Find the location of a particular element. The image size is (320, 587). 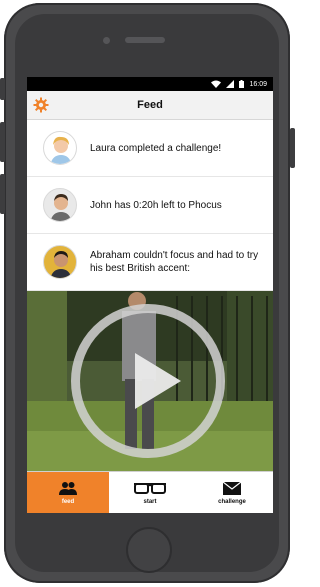

tab-feed: feed is located at coordinates (68, 492).